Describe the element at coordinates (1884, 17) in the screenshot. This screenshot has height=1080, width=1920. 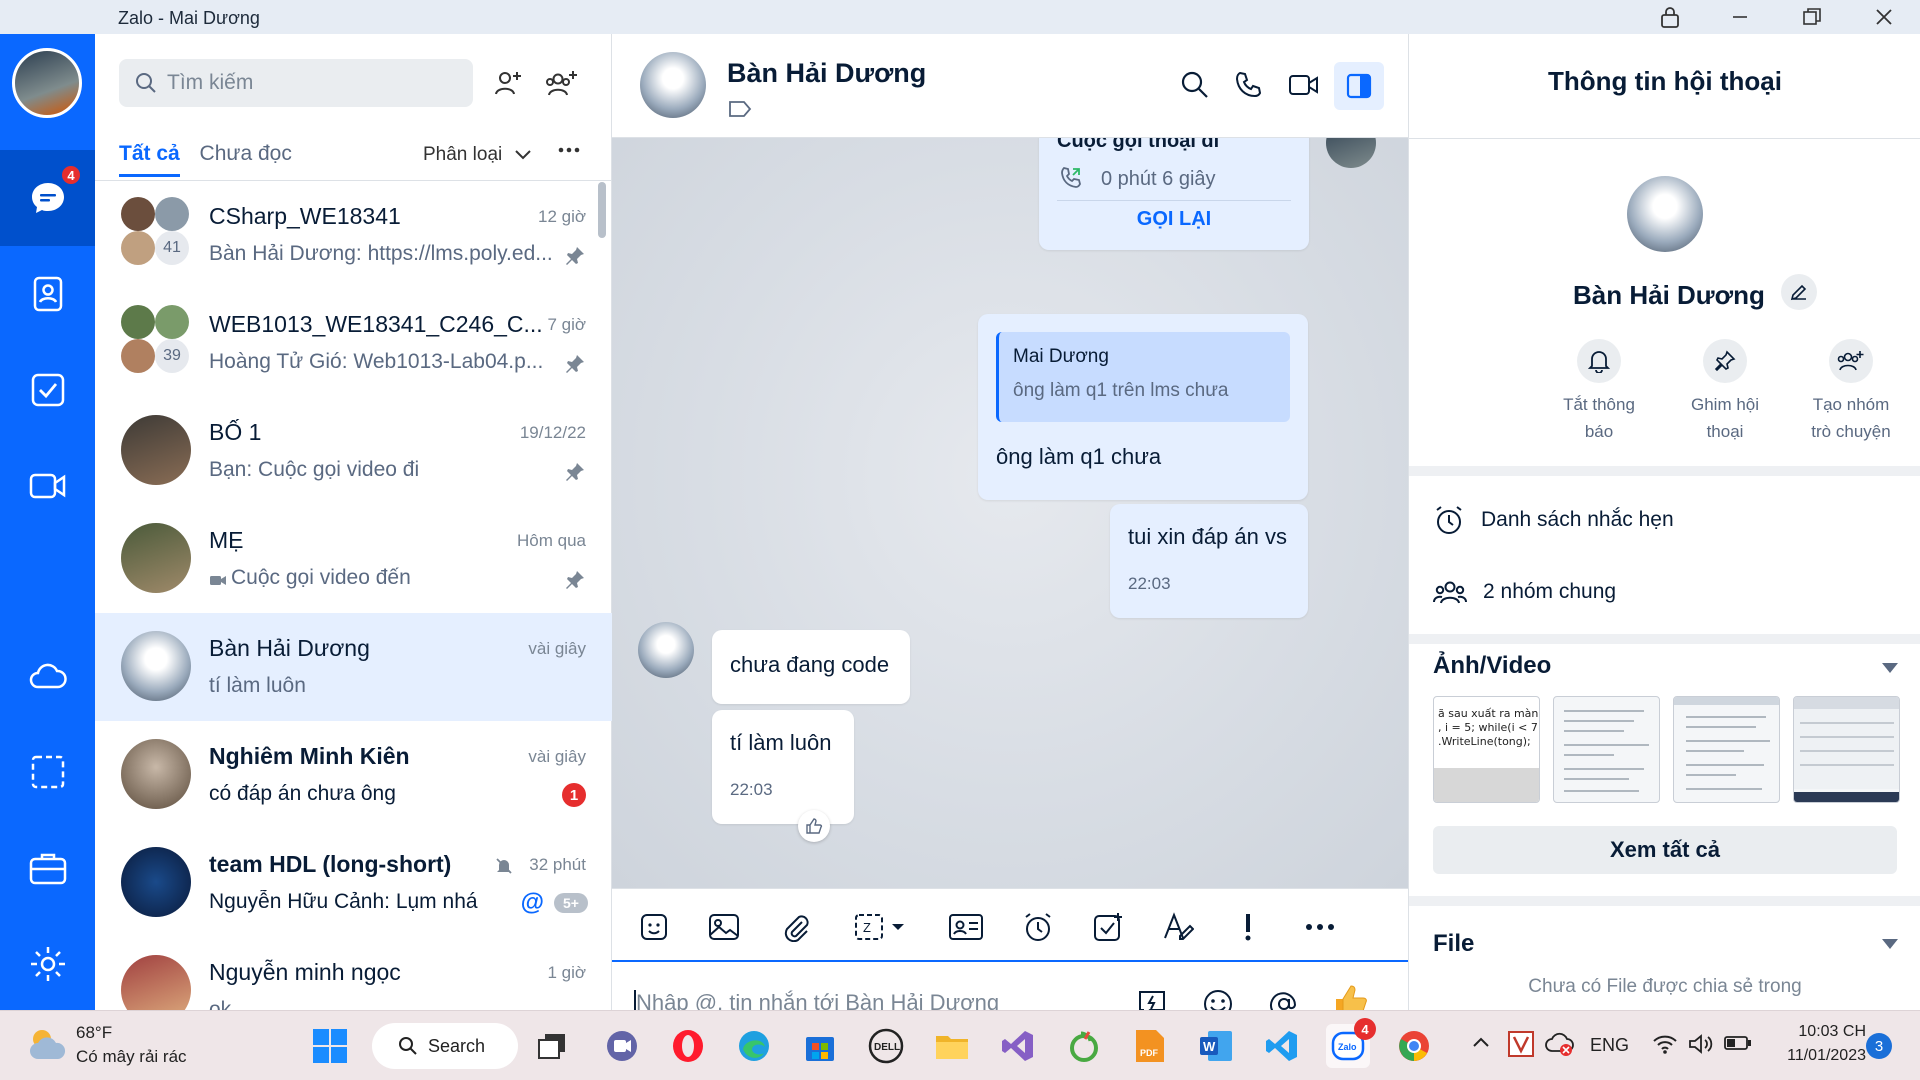
I see `close-button` at that location.